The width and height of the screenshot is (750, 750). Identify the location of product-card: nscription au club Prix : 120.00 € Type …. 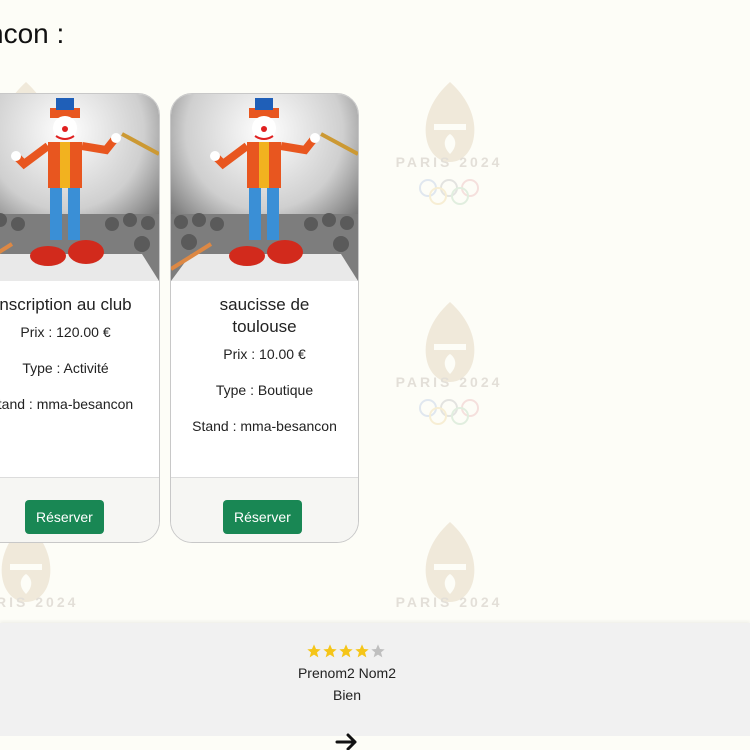
(80, 318).